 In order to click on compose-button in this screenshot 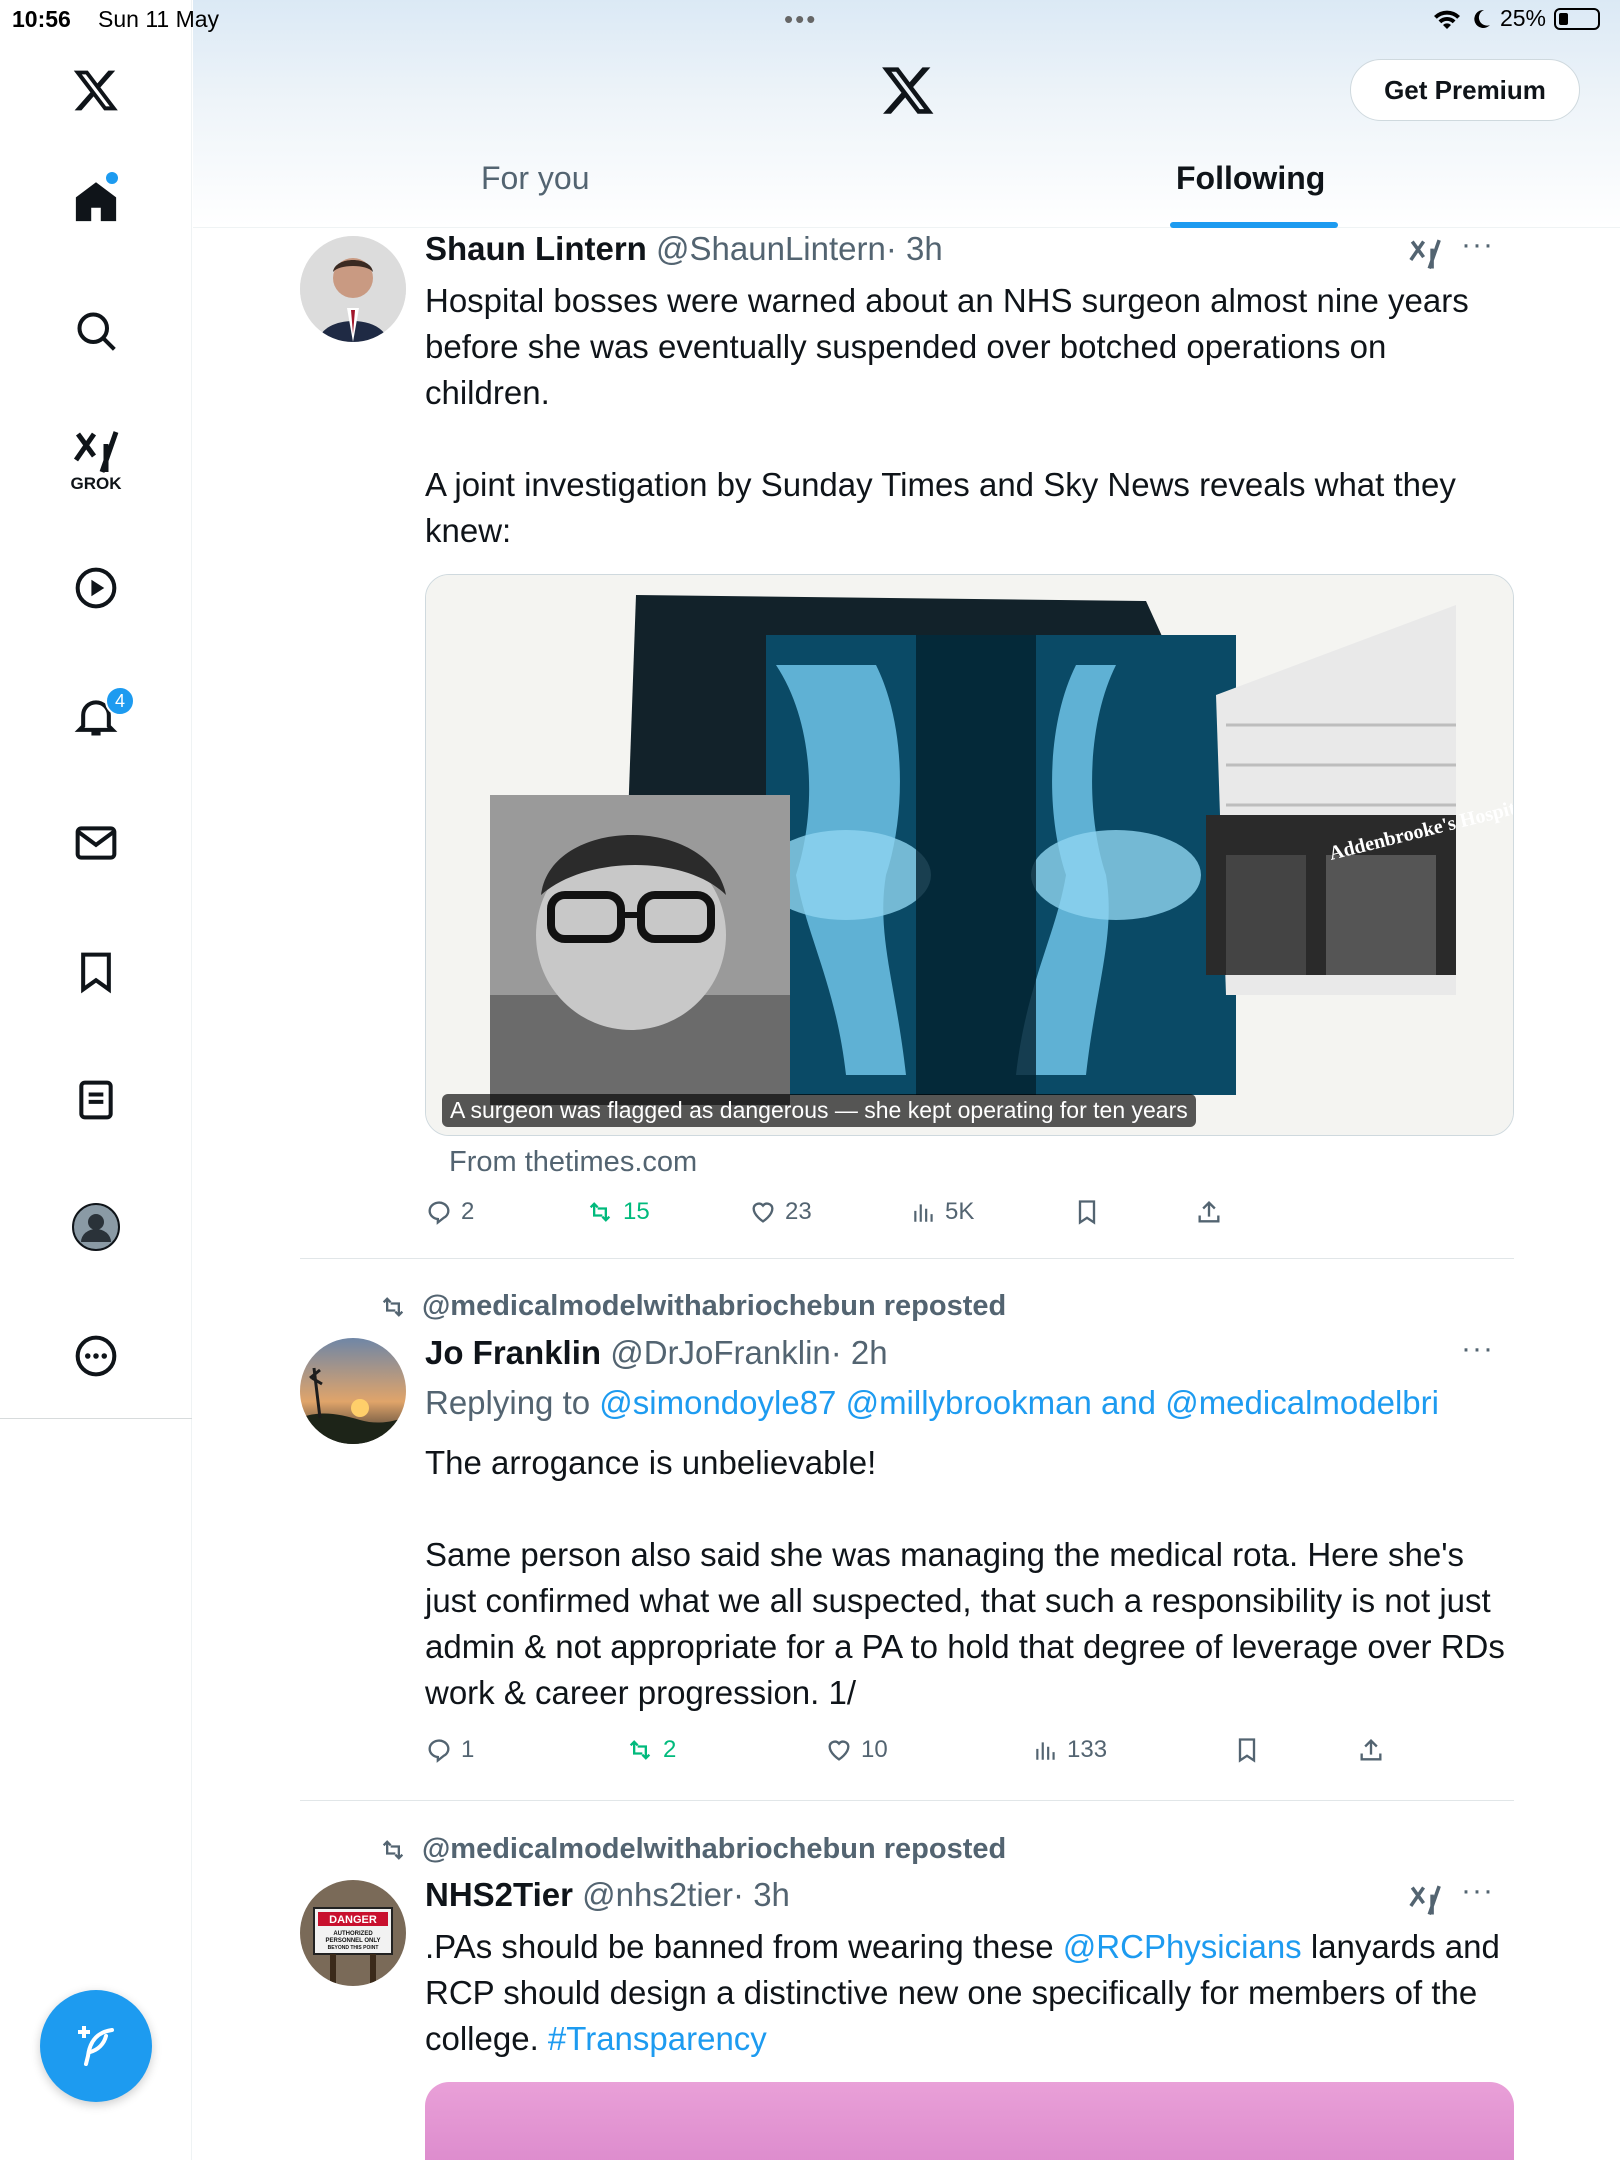, I will do `click(96, 2046)`.